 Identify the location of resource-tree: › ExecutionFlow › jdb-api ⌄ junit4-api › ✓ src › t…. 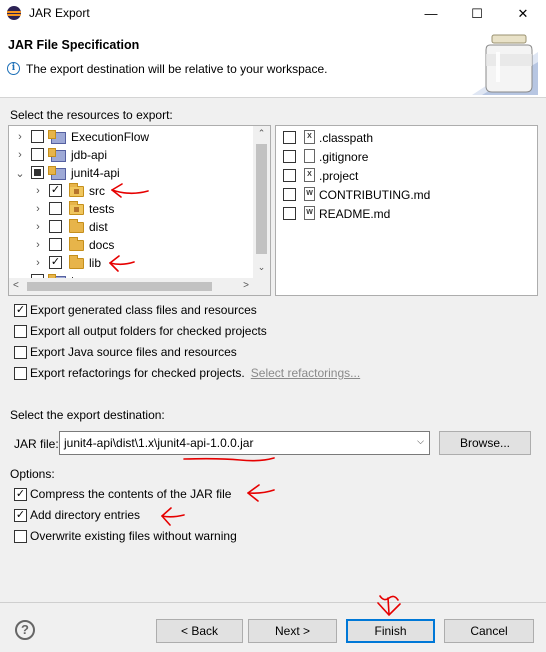
(139, 210).